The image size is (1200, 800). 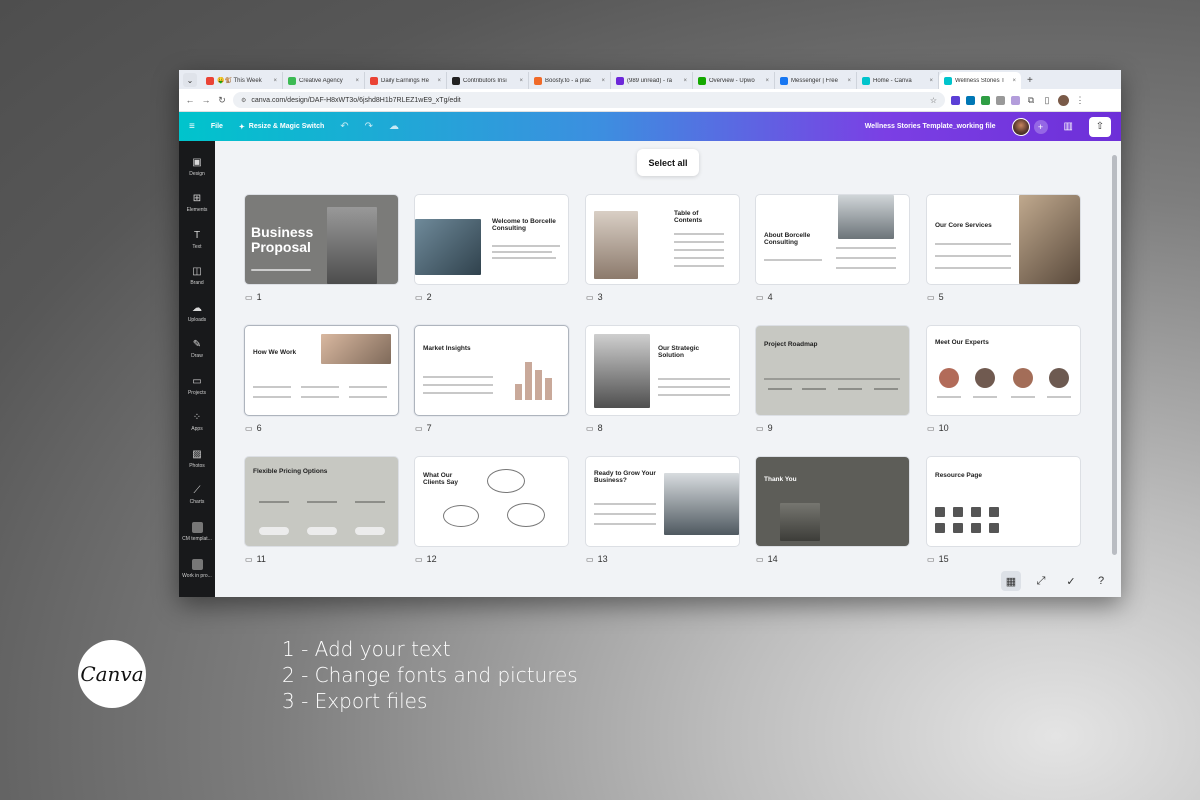 What do you see at coordinates (652, 80) in the screenshot?
I see `browser-tab: (989 unread) - ra ×` at bounding box center [652, 80].